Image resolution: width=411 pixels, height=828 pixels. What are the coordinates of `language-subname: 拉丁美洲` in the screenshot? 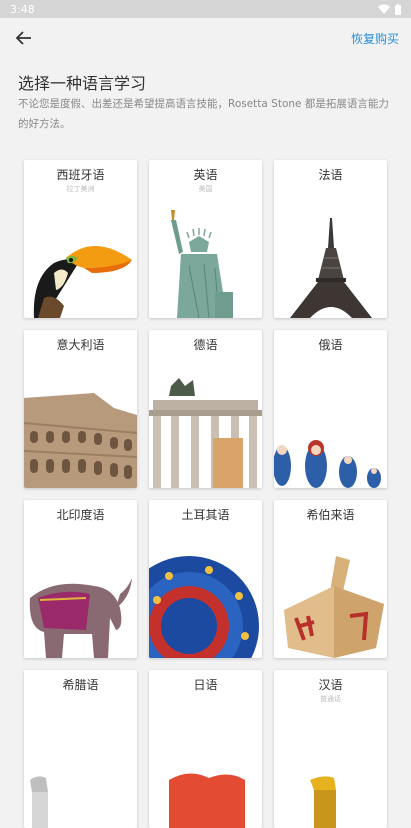 It's located at (80, 189).